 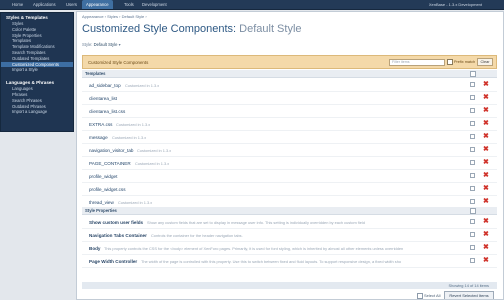 What do you see at coordinates (289, 163) in the screenshot?
I see `list-item: PAGE_CONTAINER Customized in 1.3.x ✖` at bounding box center [289, 163].